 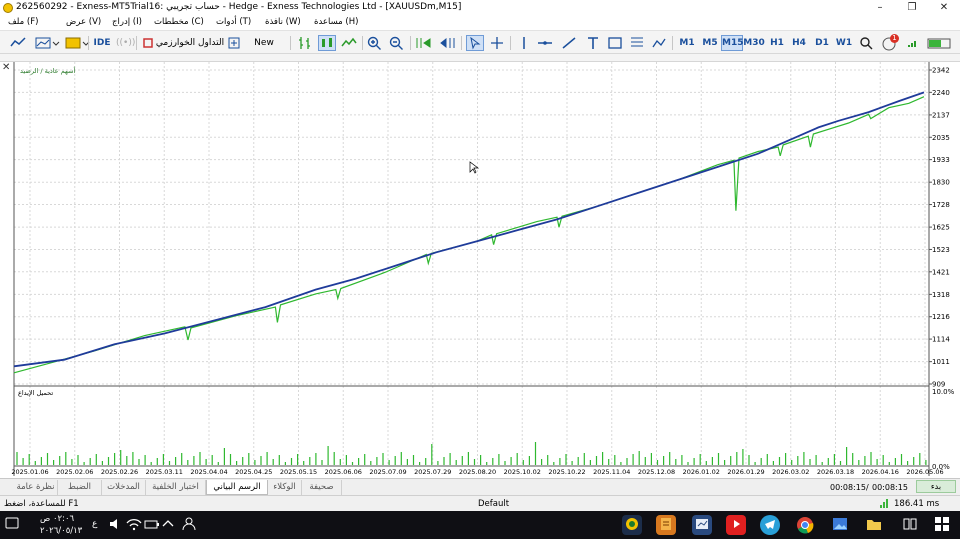 I want to click on timeframe-h4: H4, so click(x=799, y=43).